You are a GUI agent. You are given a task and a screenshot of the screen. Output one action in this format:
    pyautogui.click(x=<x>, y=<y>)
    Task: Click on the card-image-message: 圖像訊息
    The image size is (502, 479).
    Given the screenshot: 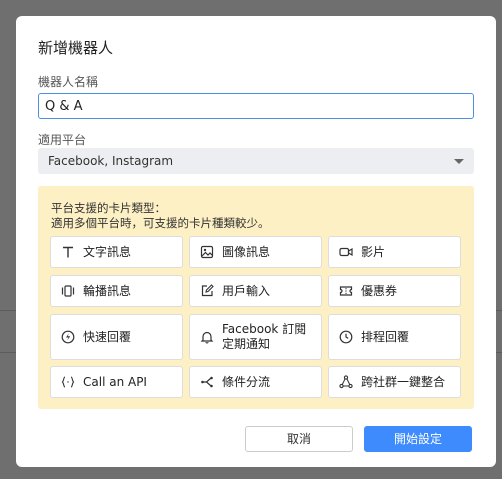 What is the action you would take?
    pyautogui.click(x=255, y=252)
    